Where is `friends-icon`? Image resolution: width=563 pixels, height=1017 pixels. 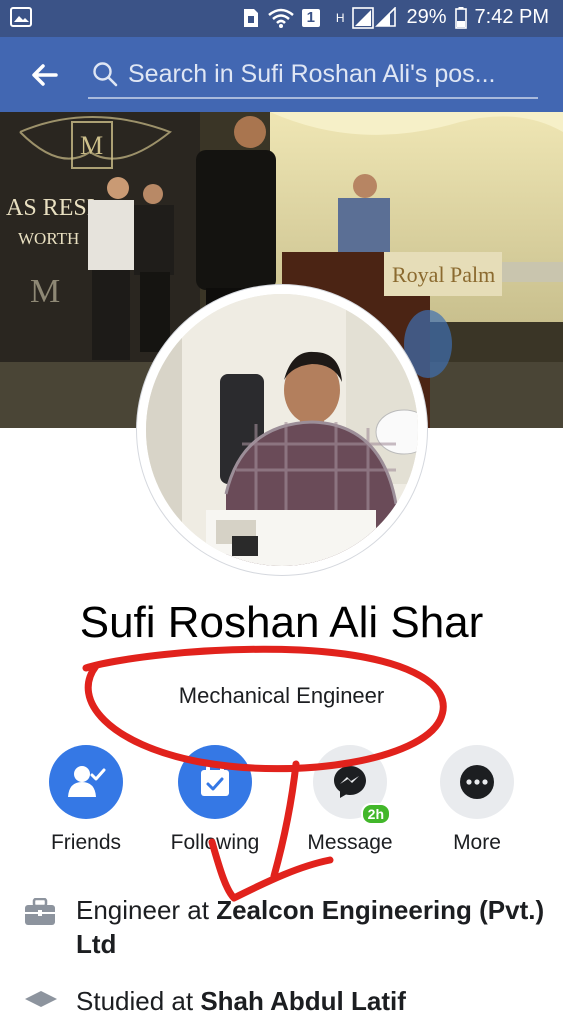 friends-icon is located at coordinates (86, 782).